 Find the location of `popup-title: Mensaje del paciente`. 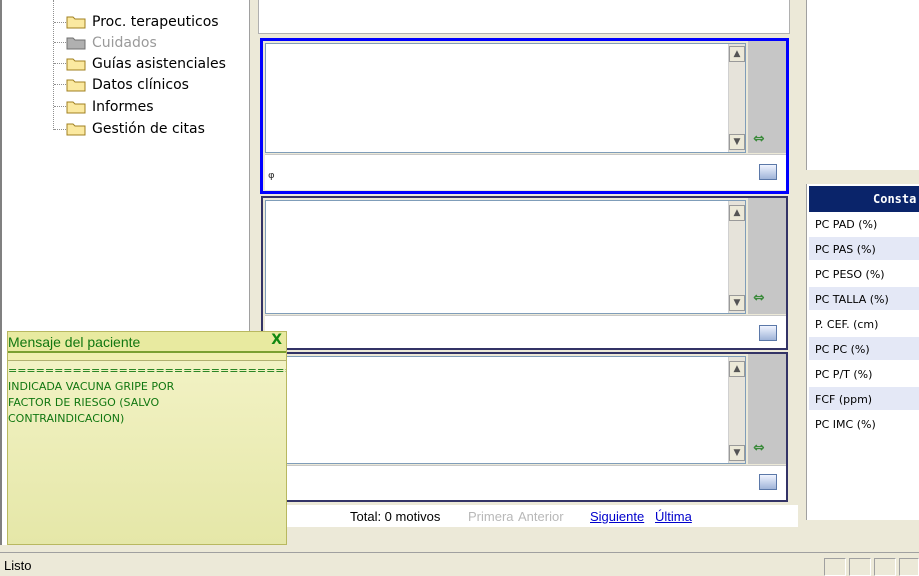

popup-title: Mensaje del paciente is located at coordinates (147, 342).